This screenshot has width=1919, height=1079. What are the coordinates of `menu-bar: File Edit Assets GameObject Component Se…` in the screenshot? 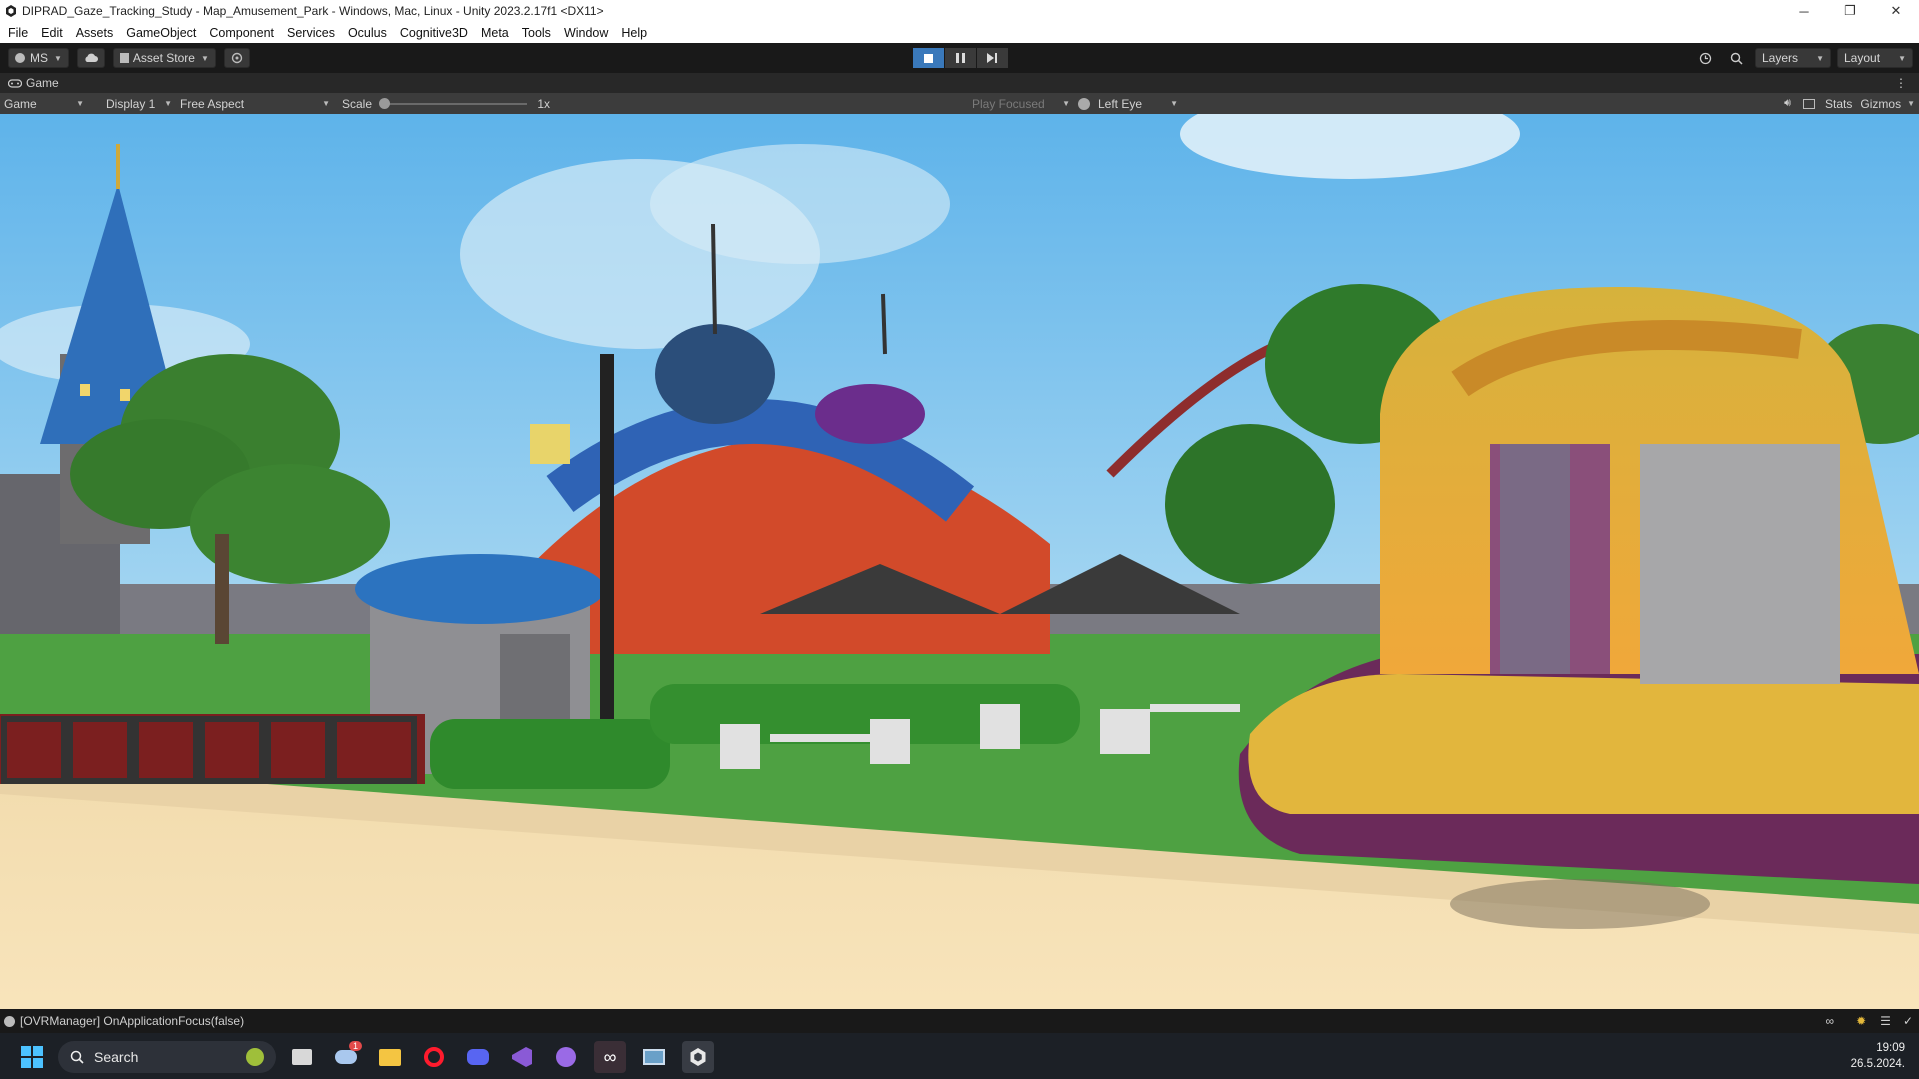 It's located at (959, 32).